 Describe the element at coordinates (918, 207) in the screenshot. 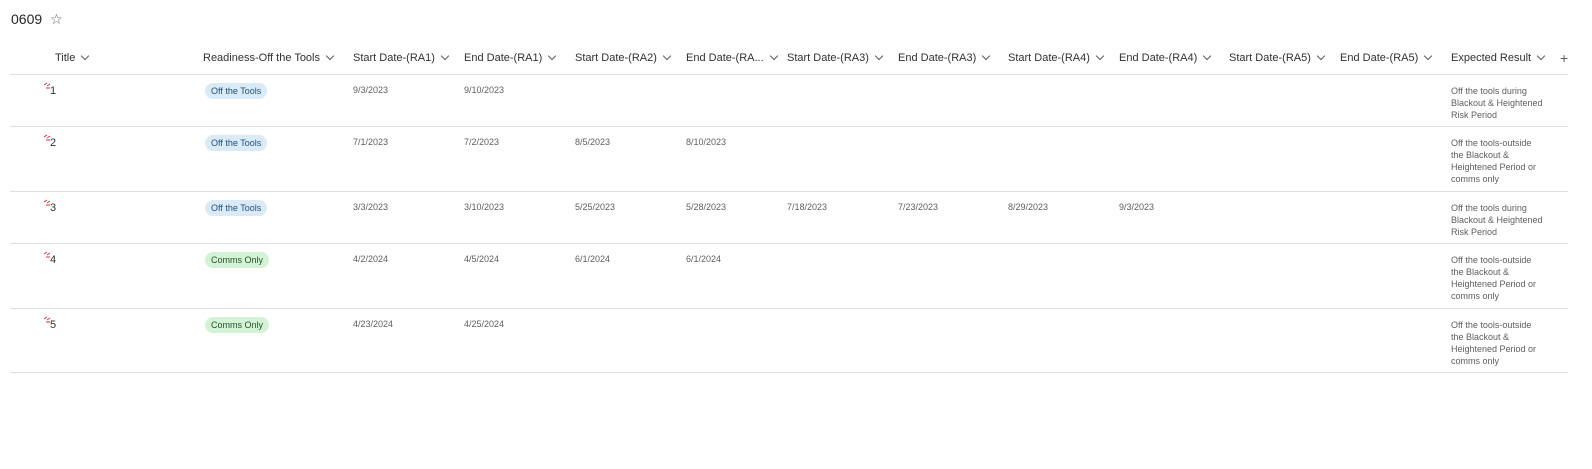

I see `ra3-end-cell: 7/23/2023` at that location.